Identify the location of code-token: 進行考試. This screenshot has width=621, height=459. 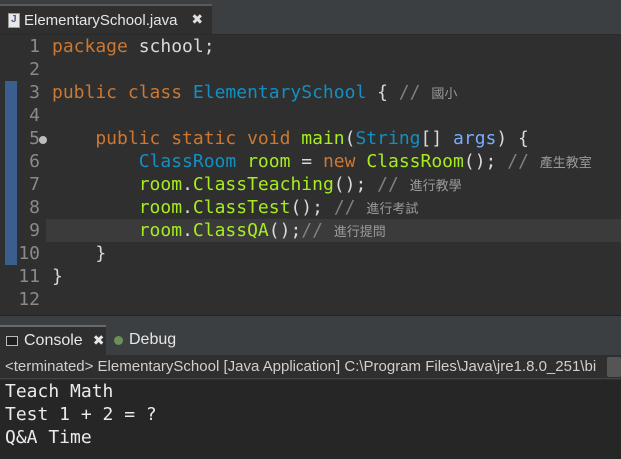
(392, 209).